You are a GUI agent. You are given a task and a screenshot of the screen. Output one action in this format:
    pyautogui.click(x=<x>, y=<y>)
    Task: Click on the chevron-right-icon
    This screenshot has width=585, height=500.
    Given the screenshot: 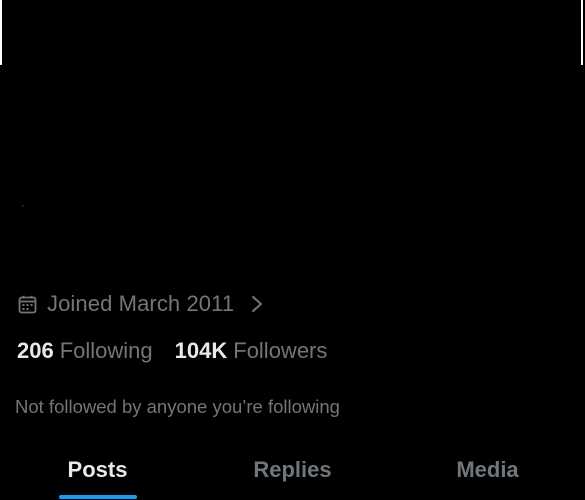 What is the action you would take?
    pyautogui.click(x=257, y=304)
    